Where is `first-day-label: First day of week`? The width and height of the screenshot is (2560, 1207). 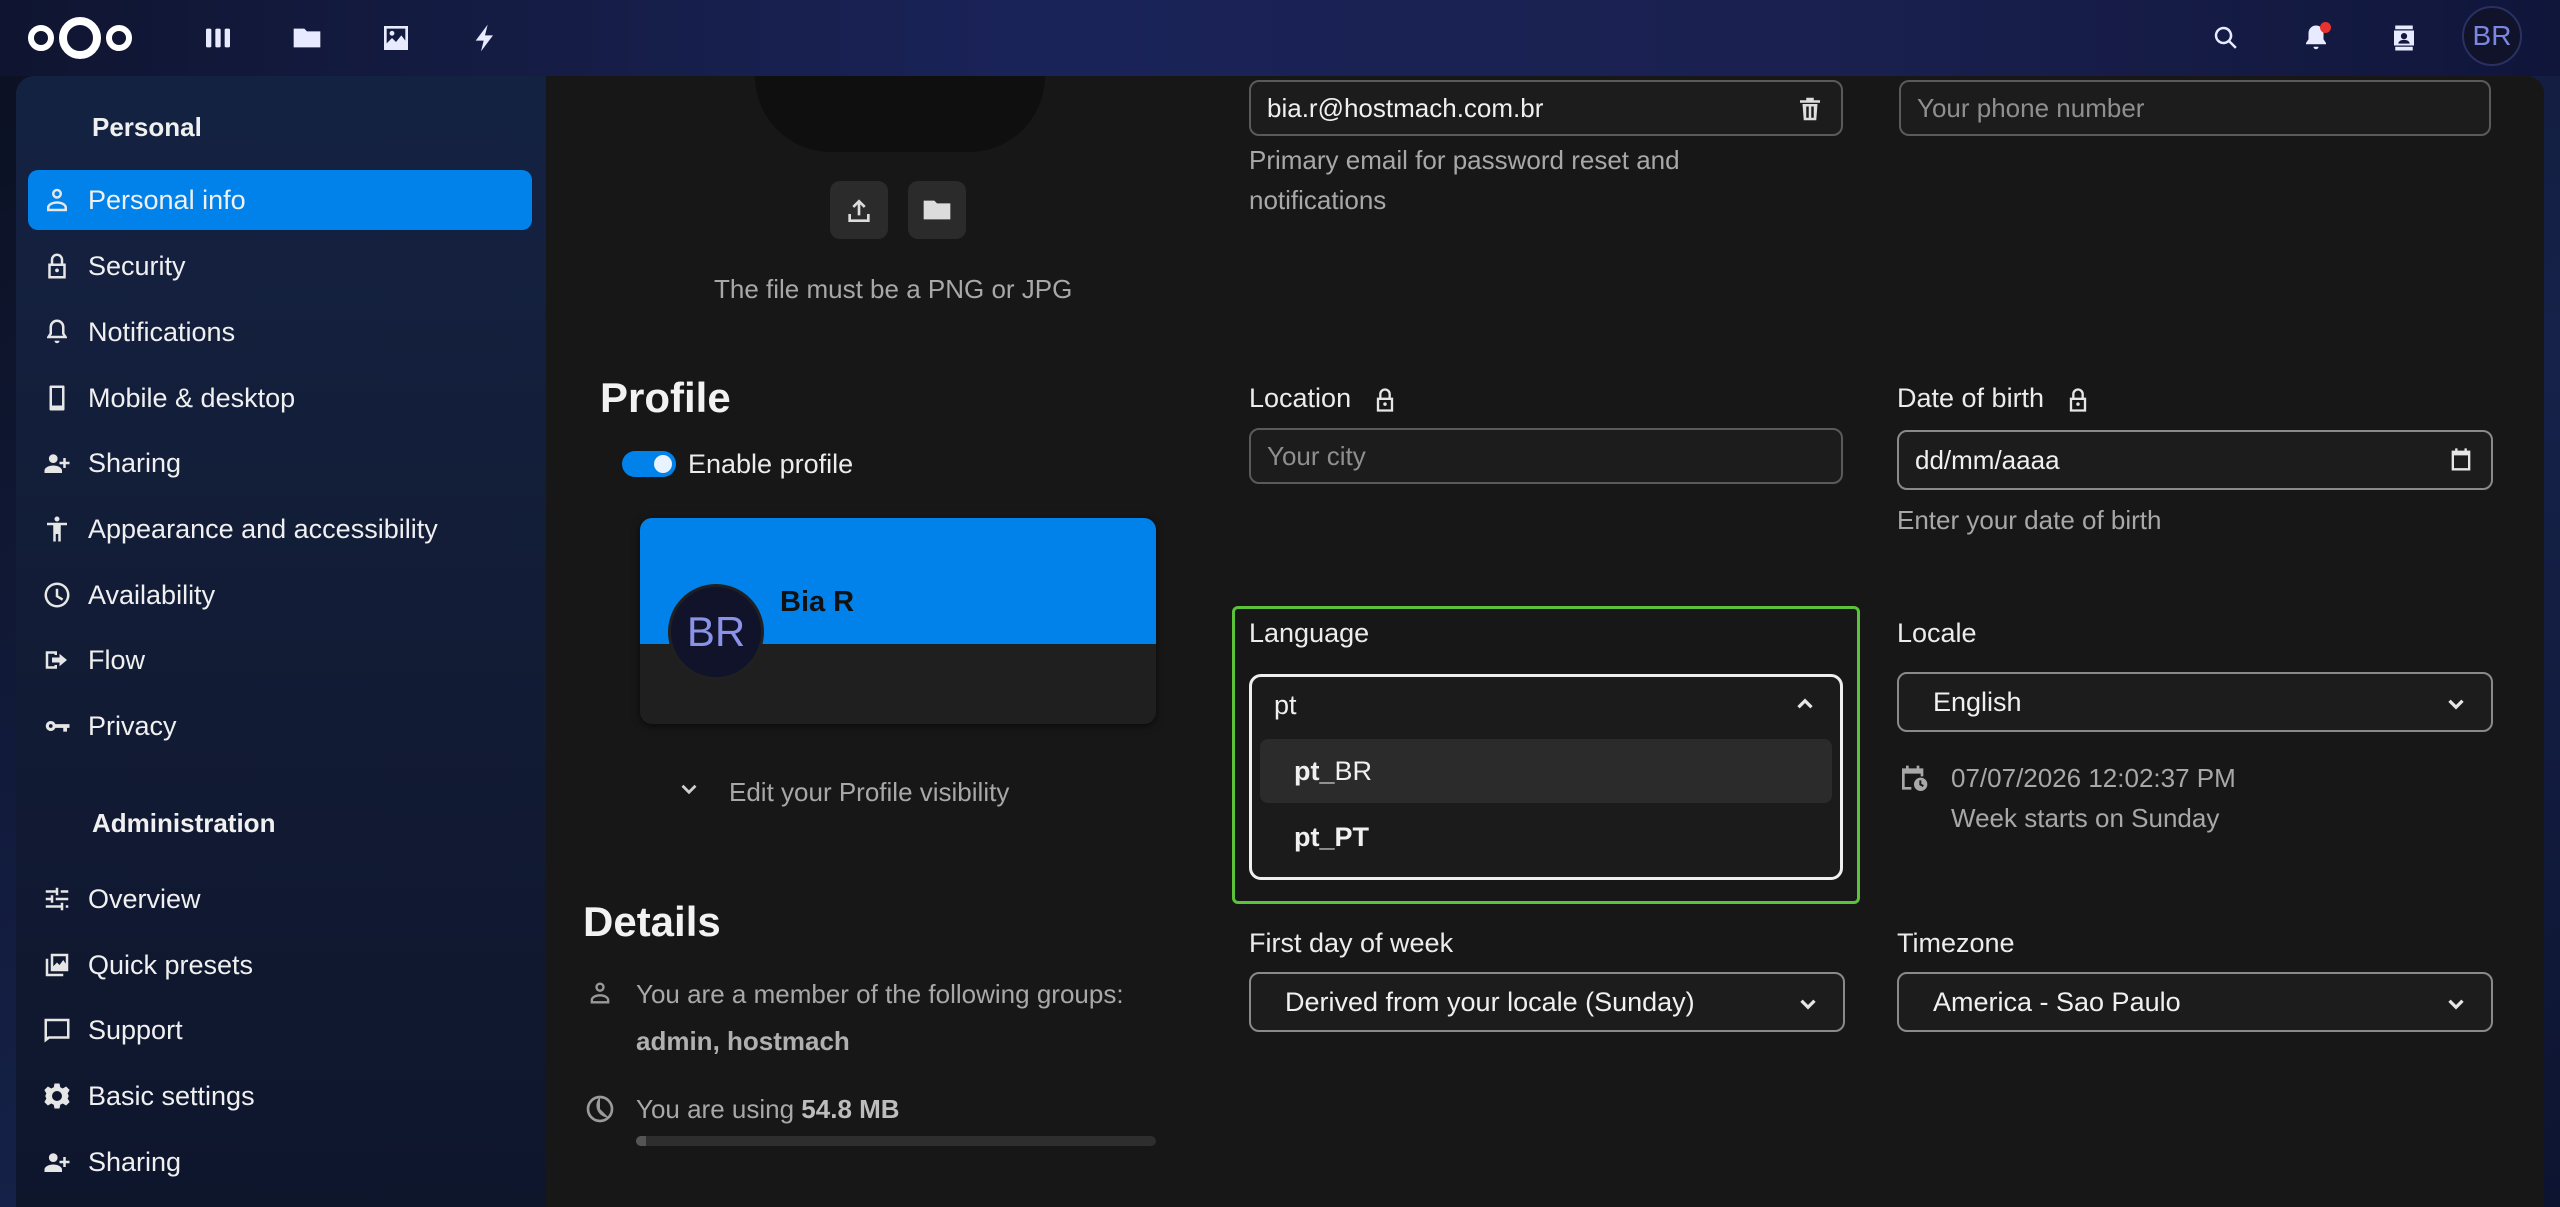
first-day-label: First day of week is located at coordinates (1351, 943).